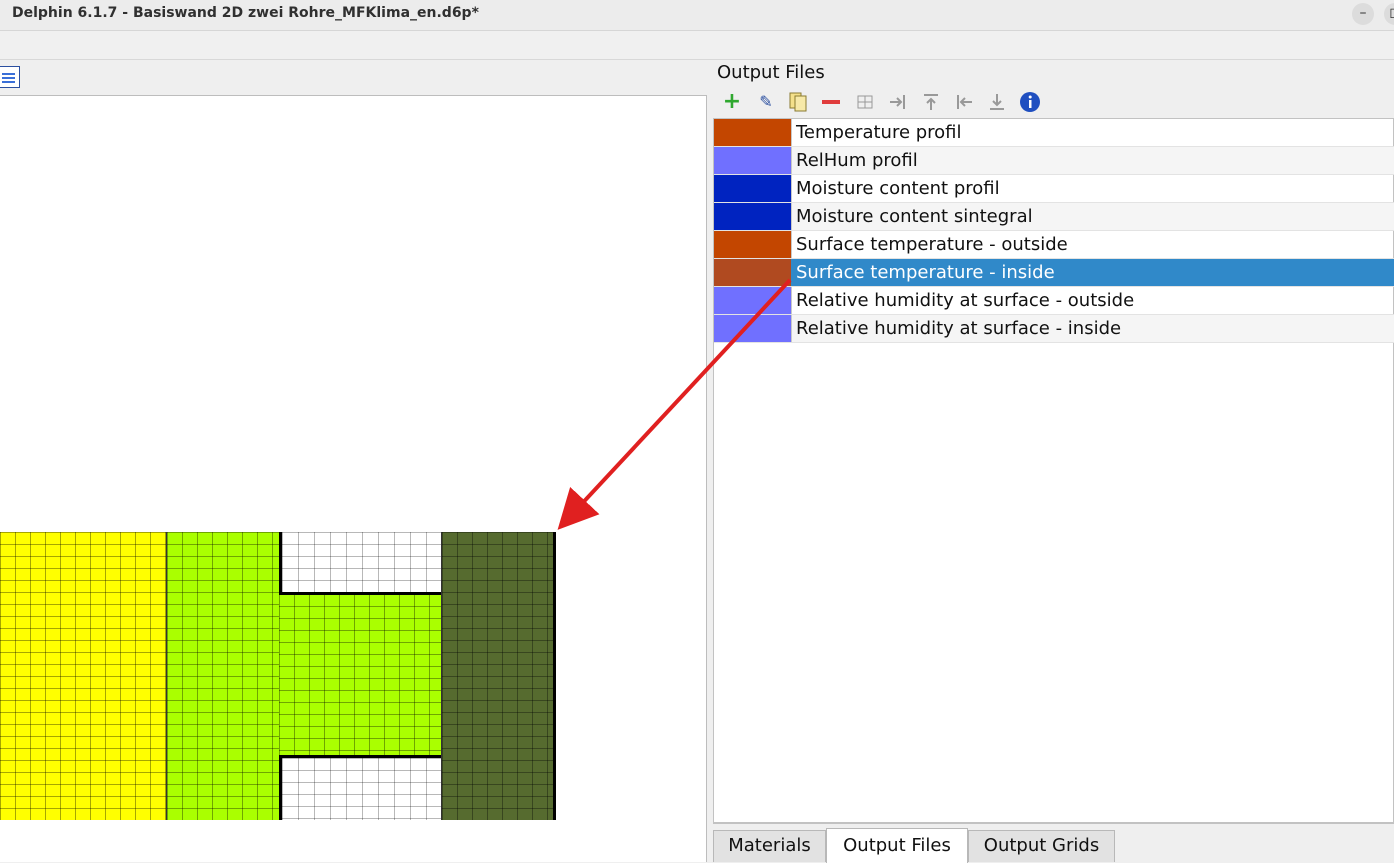 The image size is (1394, 863). Describe the element at coordinates (931, 102) in the screenshot. I see `move-up-icon` at that location.